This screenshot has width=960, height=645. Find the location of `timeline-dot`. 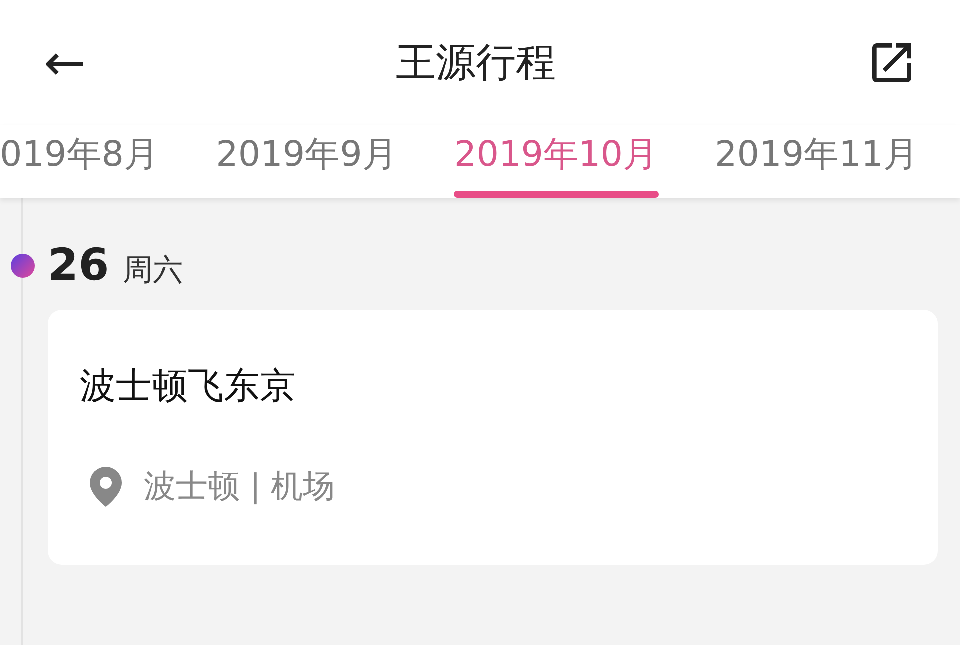

timeline-dot is located at coordinates (23, 266).